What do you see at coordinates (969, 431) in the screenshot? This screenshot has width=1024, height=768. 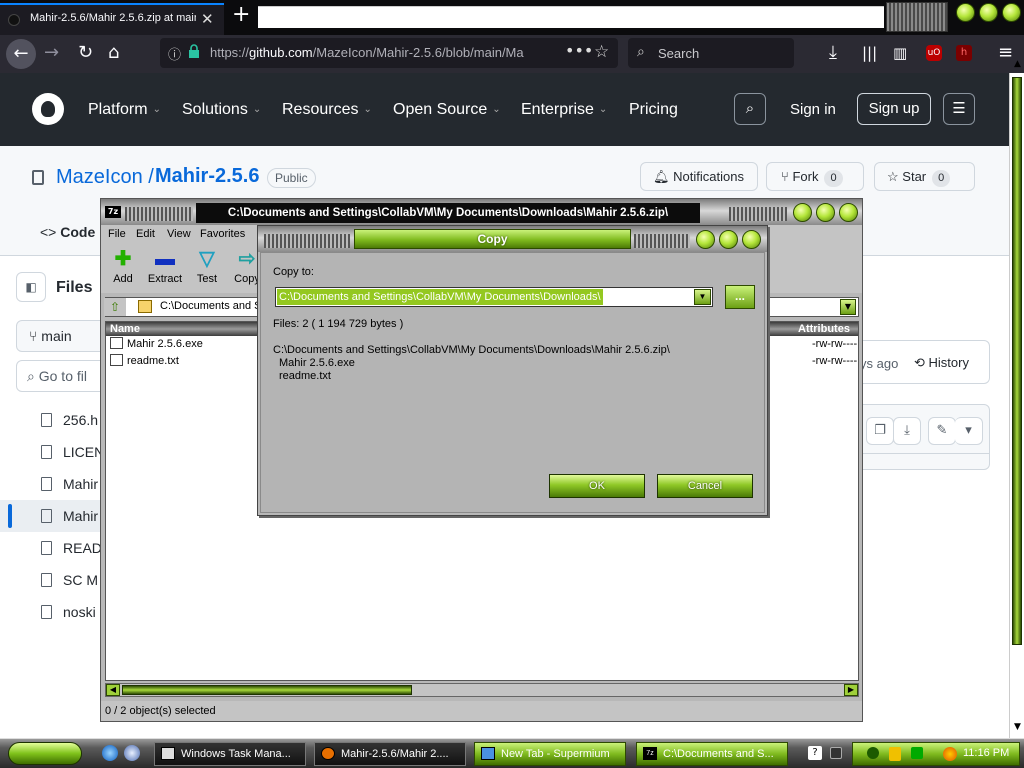 I see `chevron-down-icon: ▾` at bounding box center [969, 431].